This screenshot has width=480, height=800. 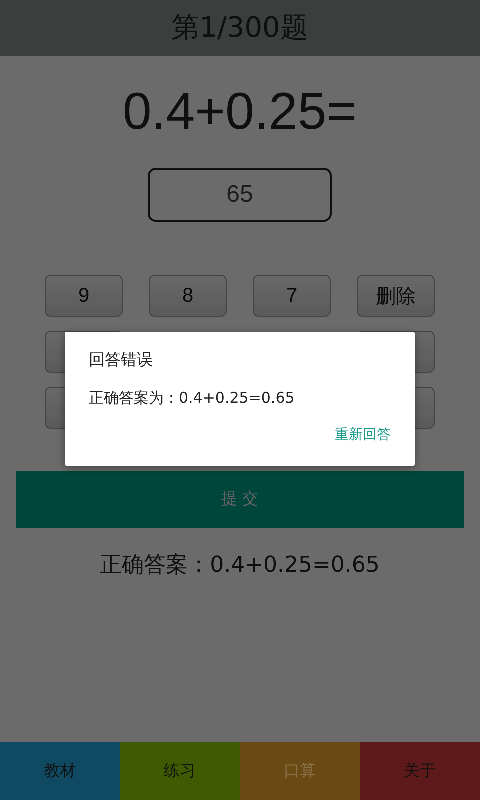 I want to click on keypad-key: 8, so click(x=188, y=296).